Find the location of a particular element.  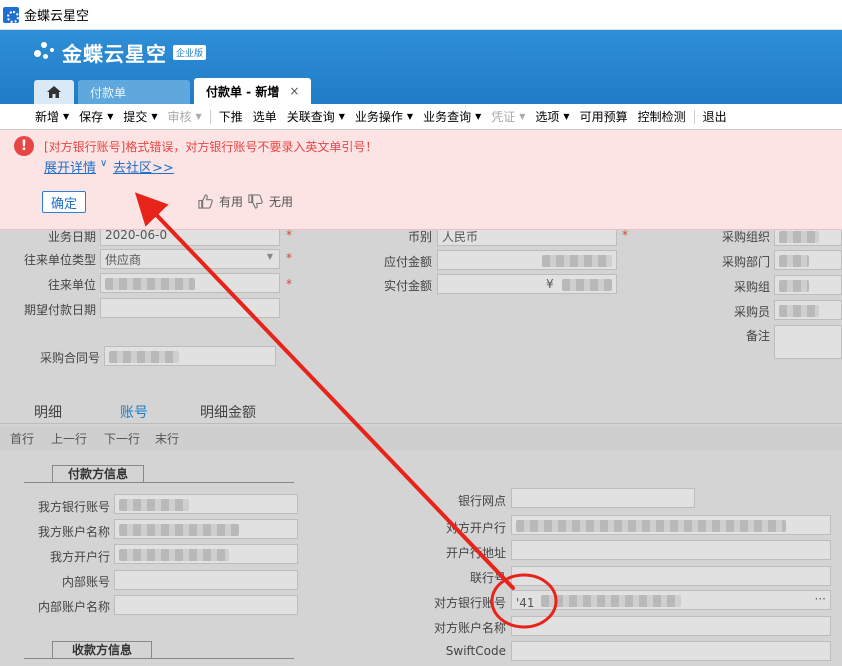

label-bank-address: 开户行地址 is located at coordinates (475, 553).